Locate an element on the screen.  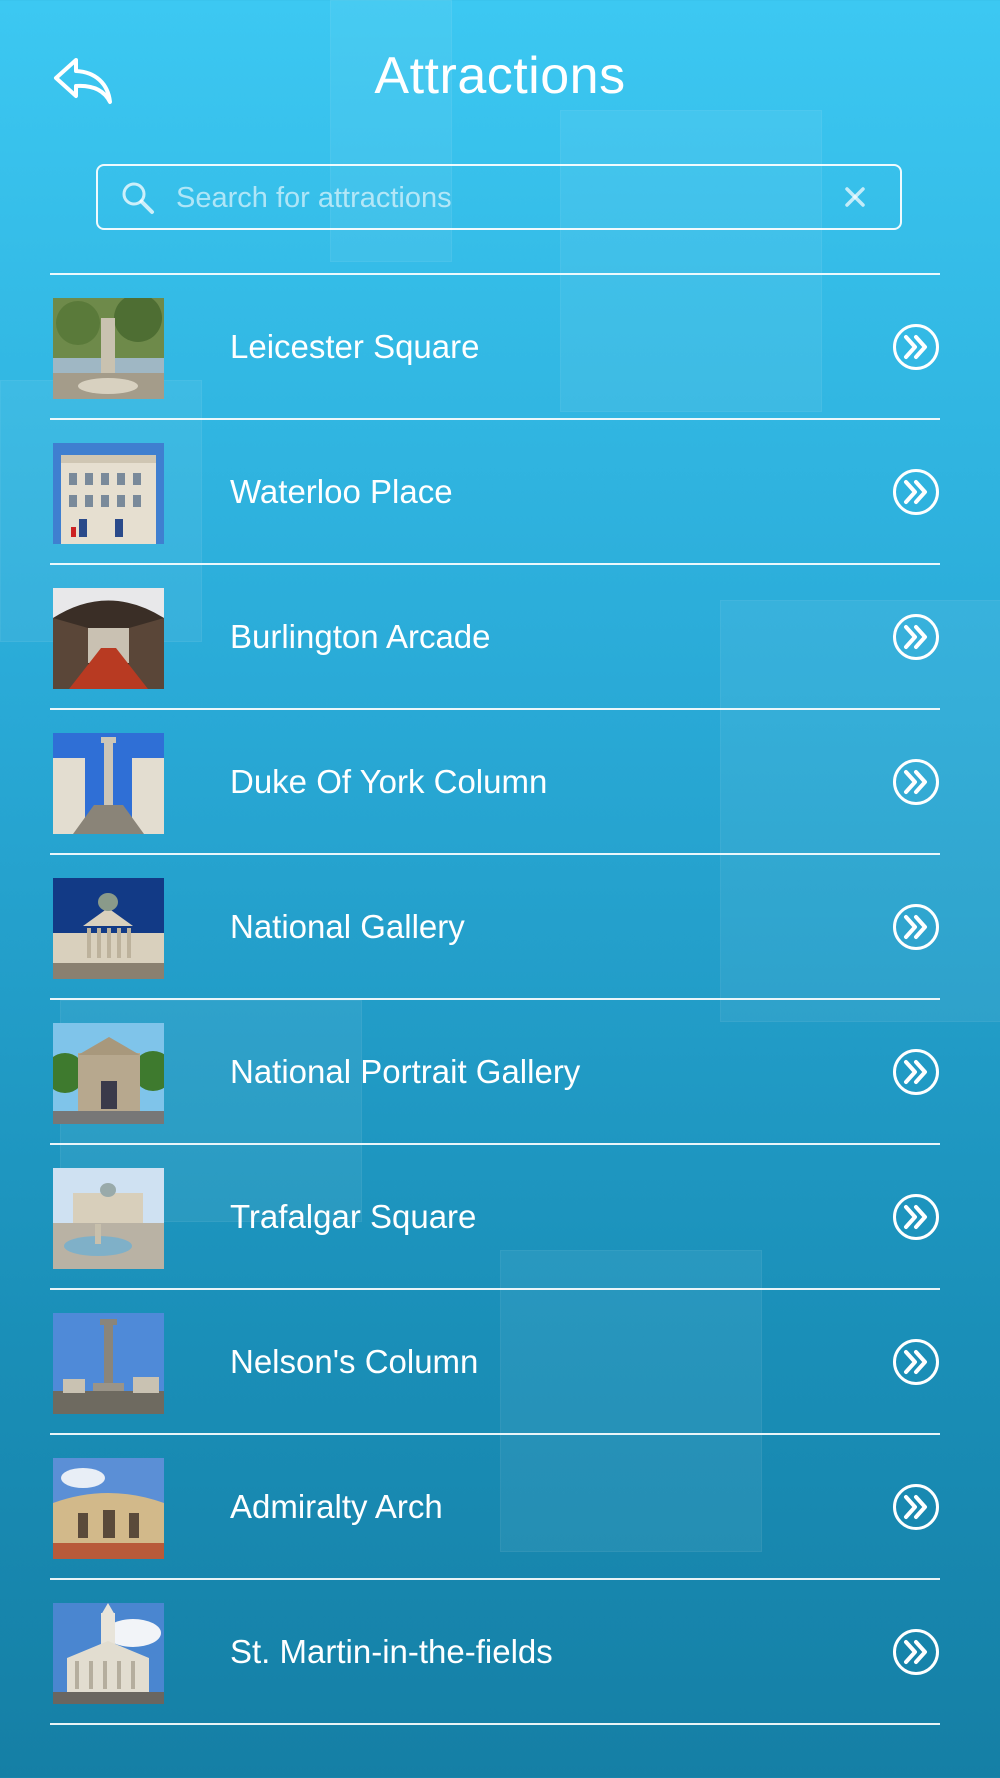
header-bar: Attractions is located at coordinates (500, 80).